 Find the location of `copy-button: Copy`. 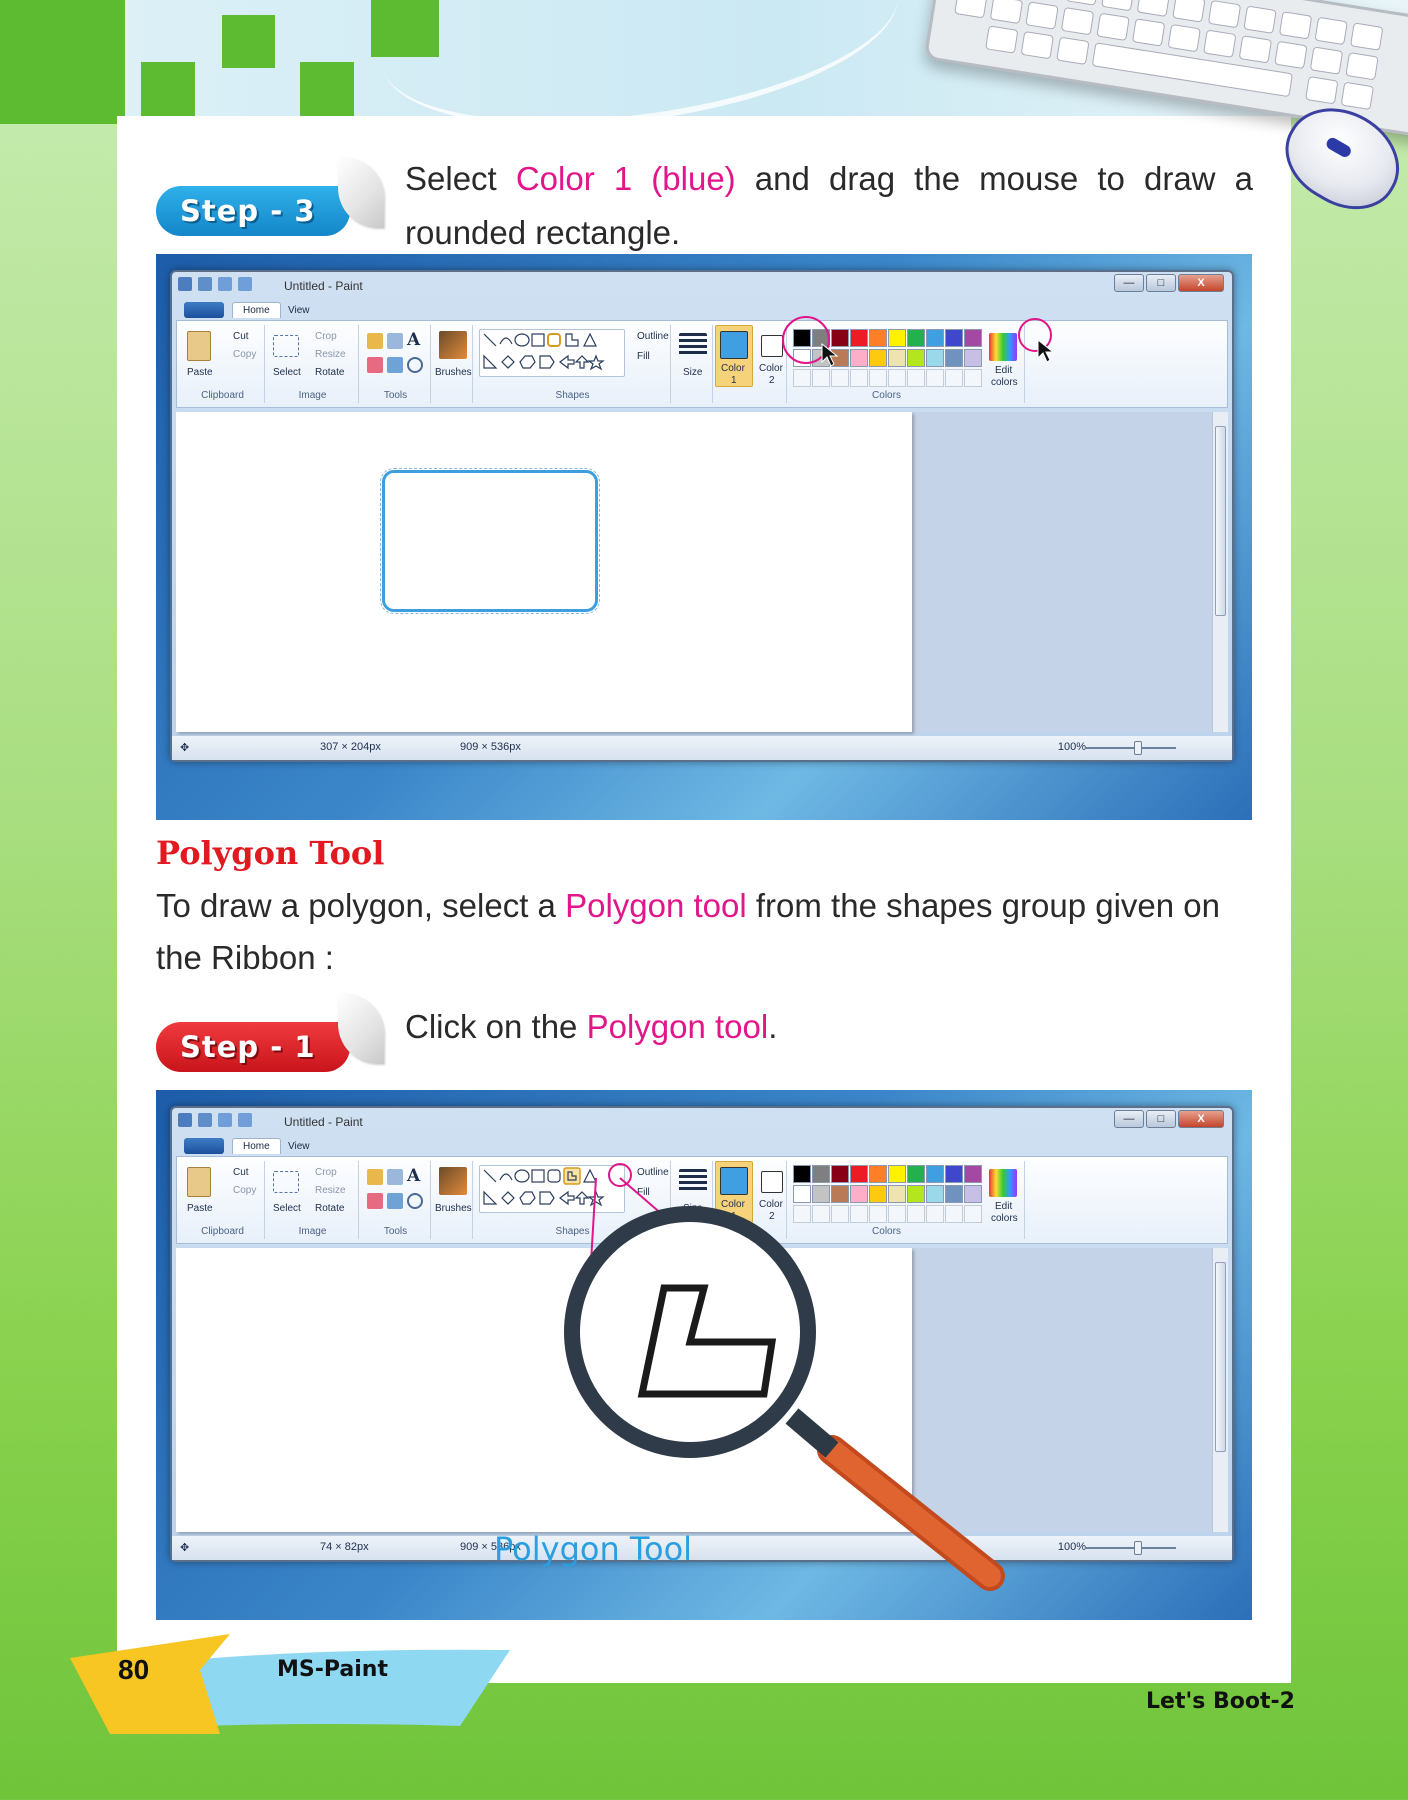

copy-button: Copy is located at coordinates (244, 354).